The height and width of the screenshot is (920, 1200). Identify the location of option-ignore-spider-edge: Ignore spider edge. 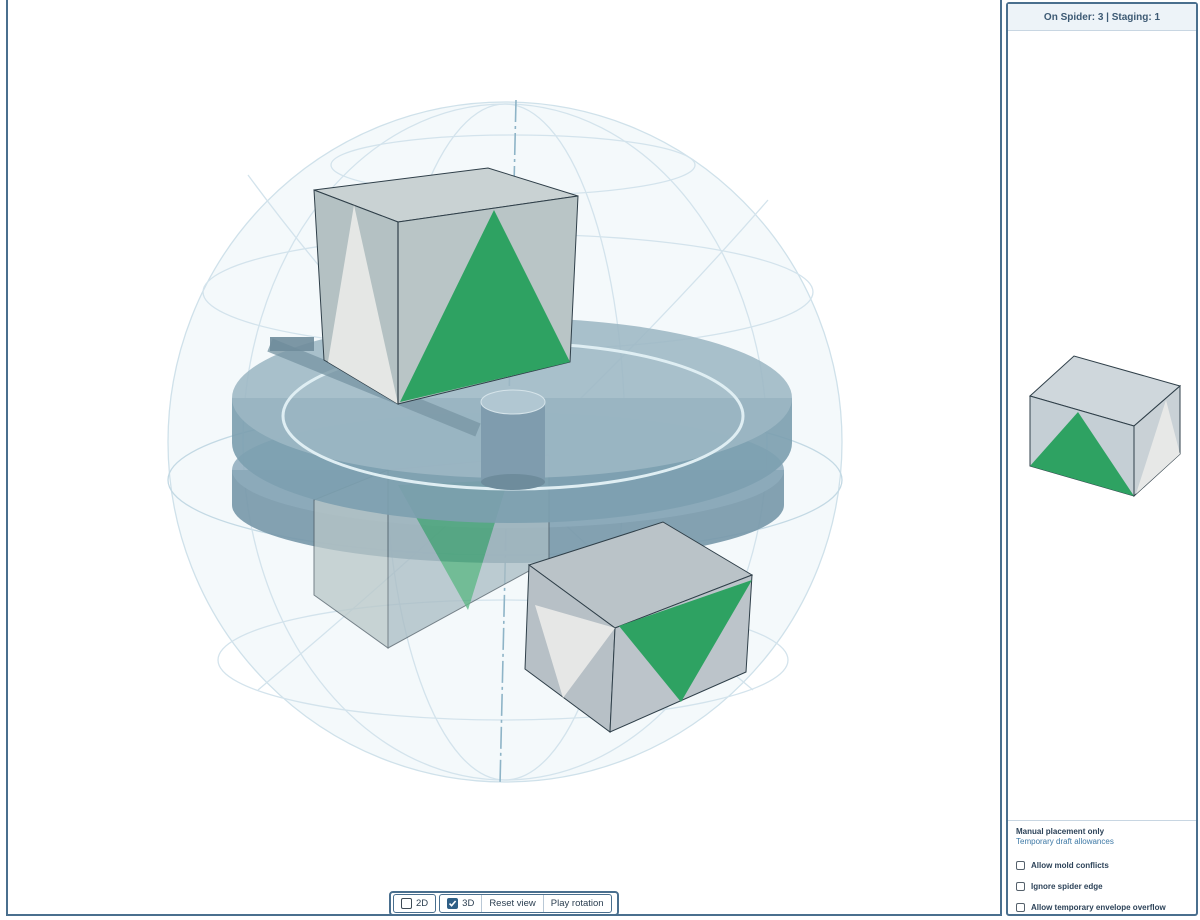
(1106, 886).